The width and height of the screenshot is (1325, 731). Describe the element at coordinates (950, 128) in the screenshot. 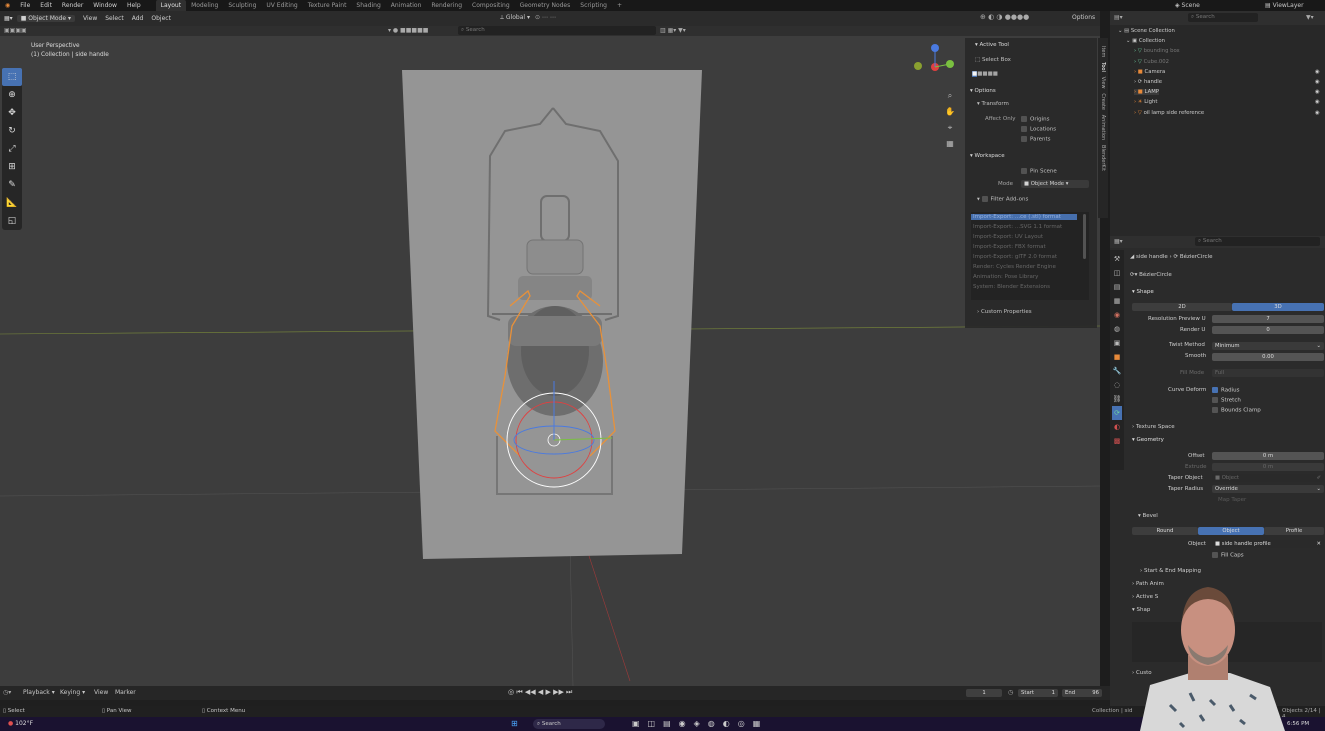

I see `camera-view-icon: ⌖` at that location.